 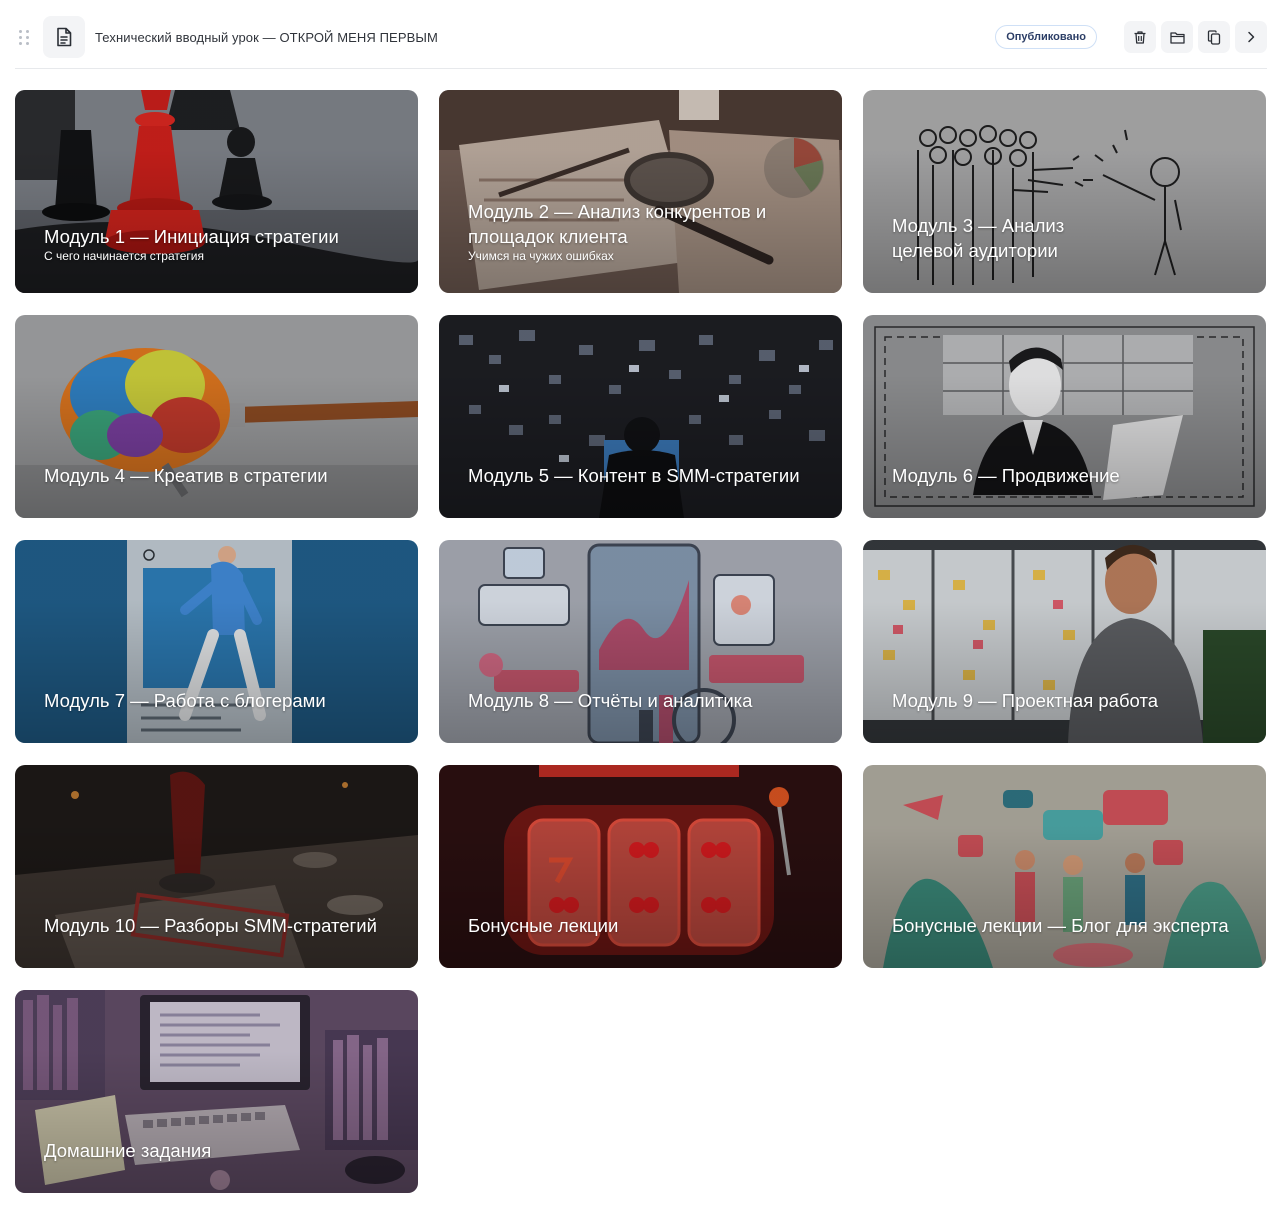 What do you see at coordinates (1064, 416) in the screenshot?
I see `module-card-6: Модуль 6 — Продвижение` at bounding box center [1064, 416].